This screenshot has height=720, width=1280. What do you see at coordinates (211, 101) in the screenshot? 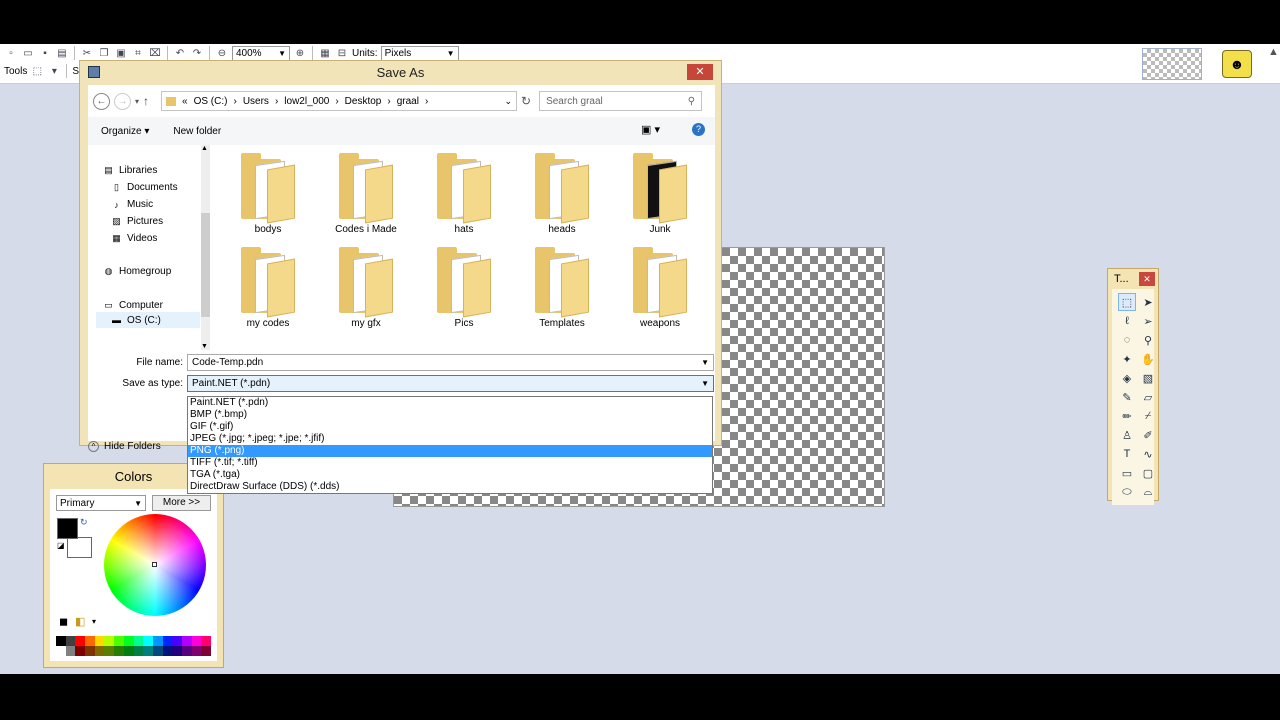
I see `breadcrumb-os-c: OS (C:)` at bounding box center [211, 101].